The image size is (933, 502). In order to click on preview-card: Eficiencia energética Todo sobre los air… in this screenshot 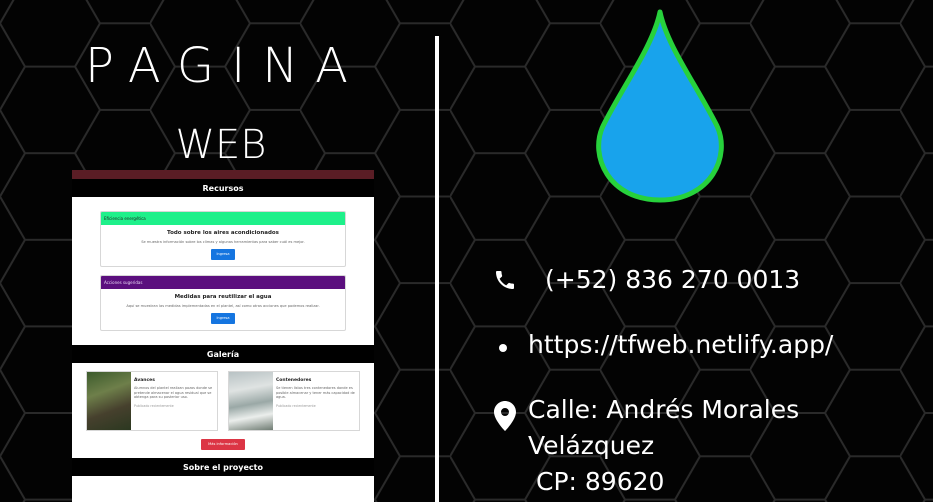, I will do `click(223, 239)`.